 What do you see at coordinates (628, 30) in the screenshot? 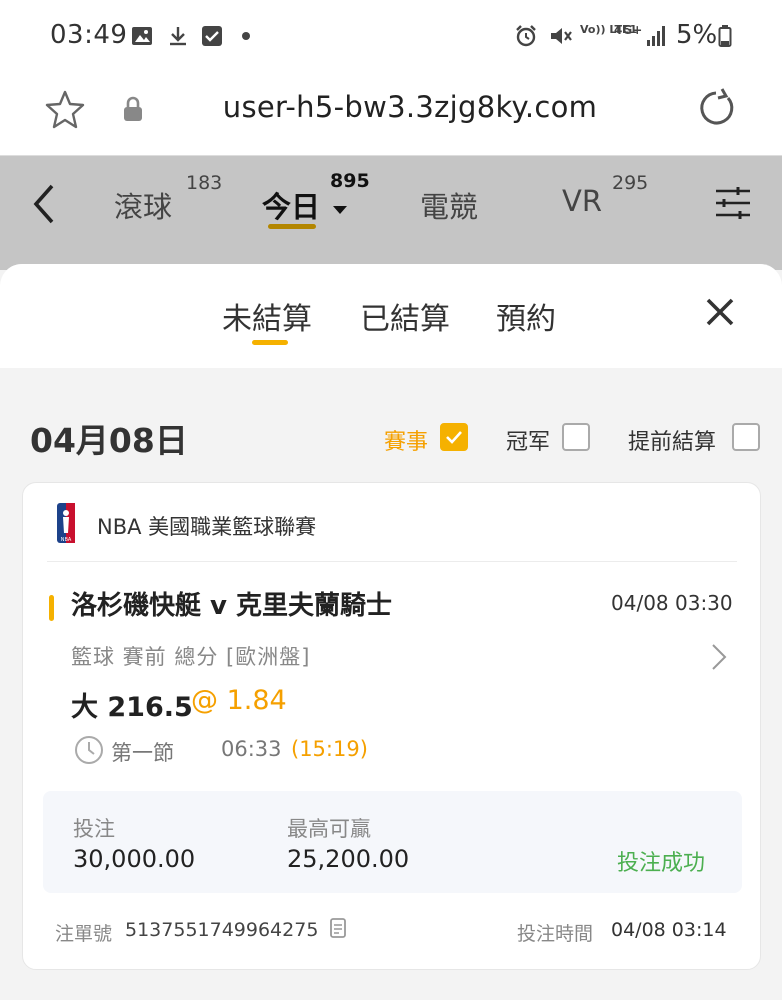
I see `4g-icon: 4G+` at bounding box center [628, 30].